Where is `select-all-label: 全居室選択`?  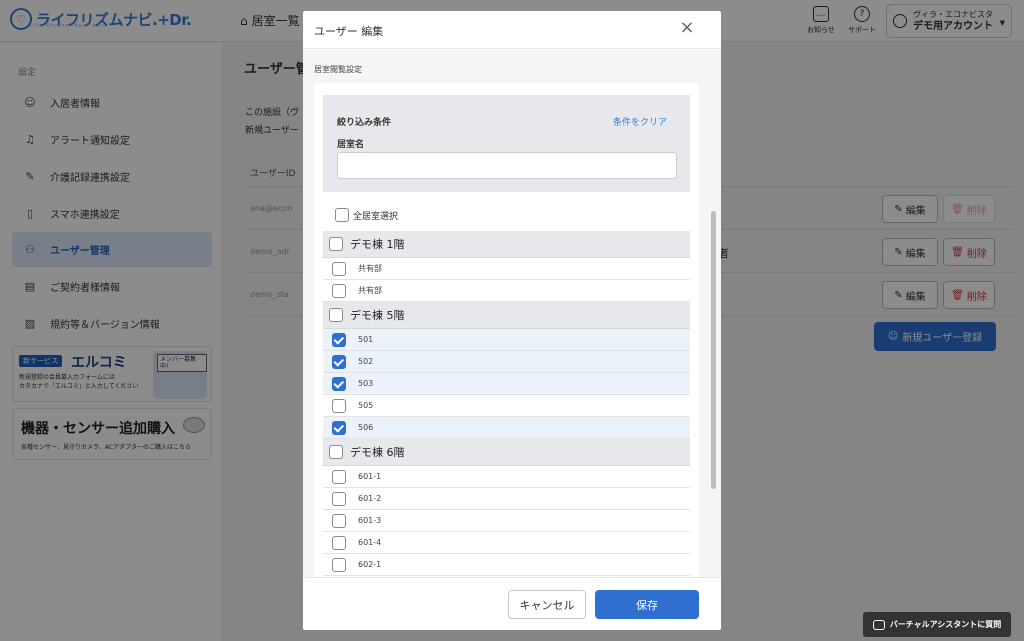
select-all-label: 全居室選択 is located at coordinates (376, 216).